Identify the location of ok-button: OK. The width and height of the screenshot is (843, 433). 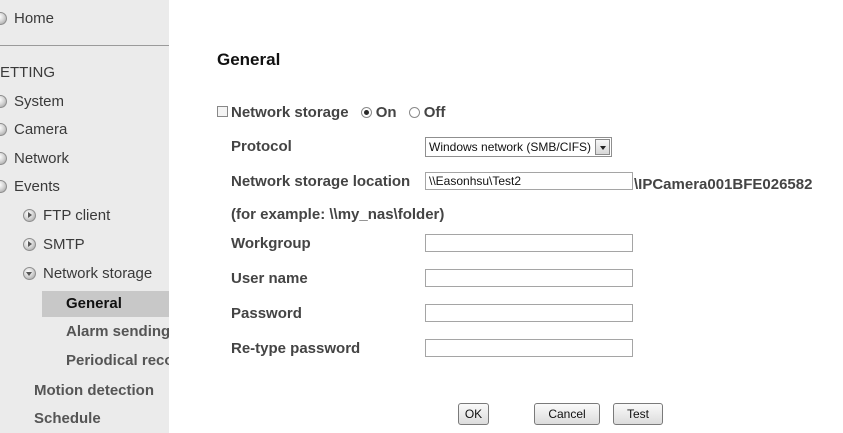
(473, 414).